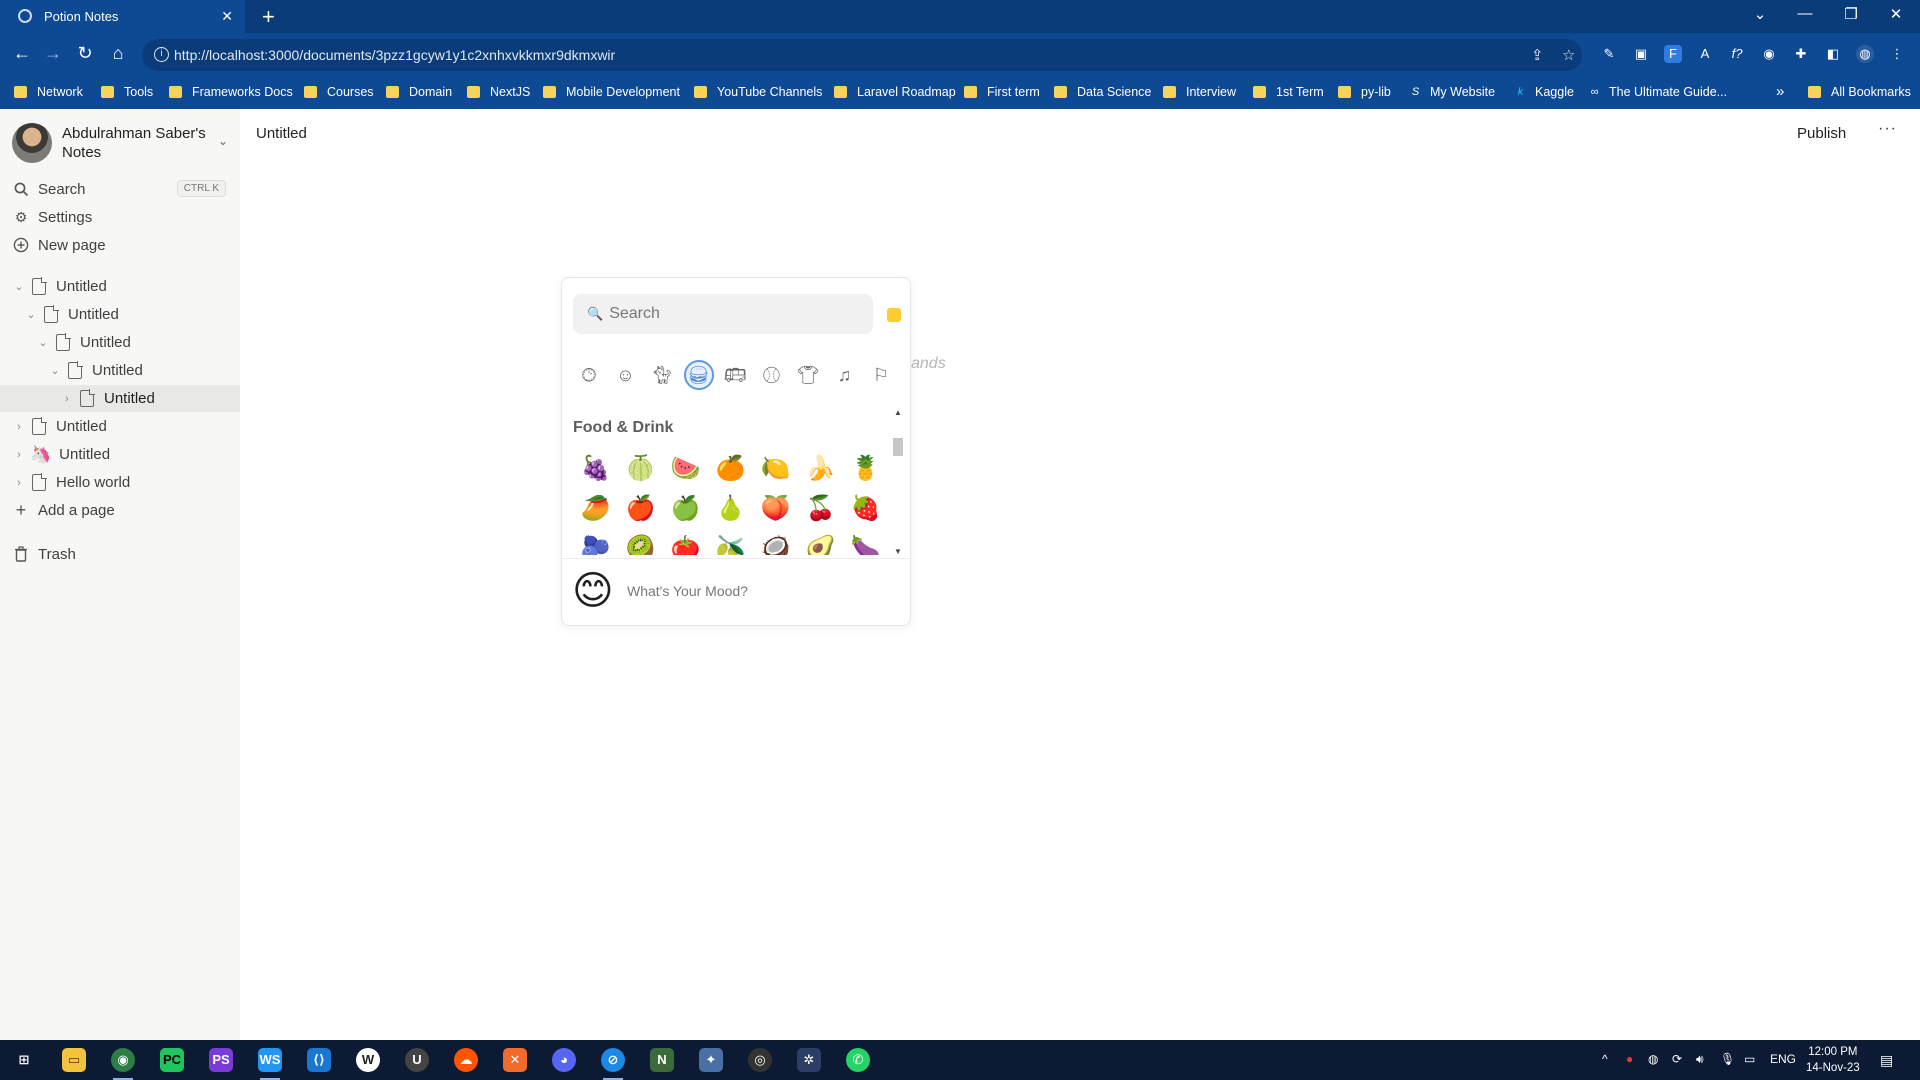 The width and height of the screenshot is (1920, 1080). Describe the element at coordinates (760, 1060) in the screenshot. I see `obs-icon: ◎` at that location.